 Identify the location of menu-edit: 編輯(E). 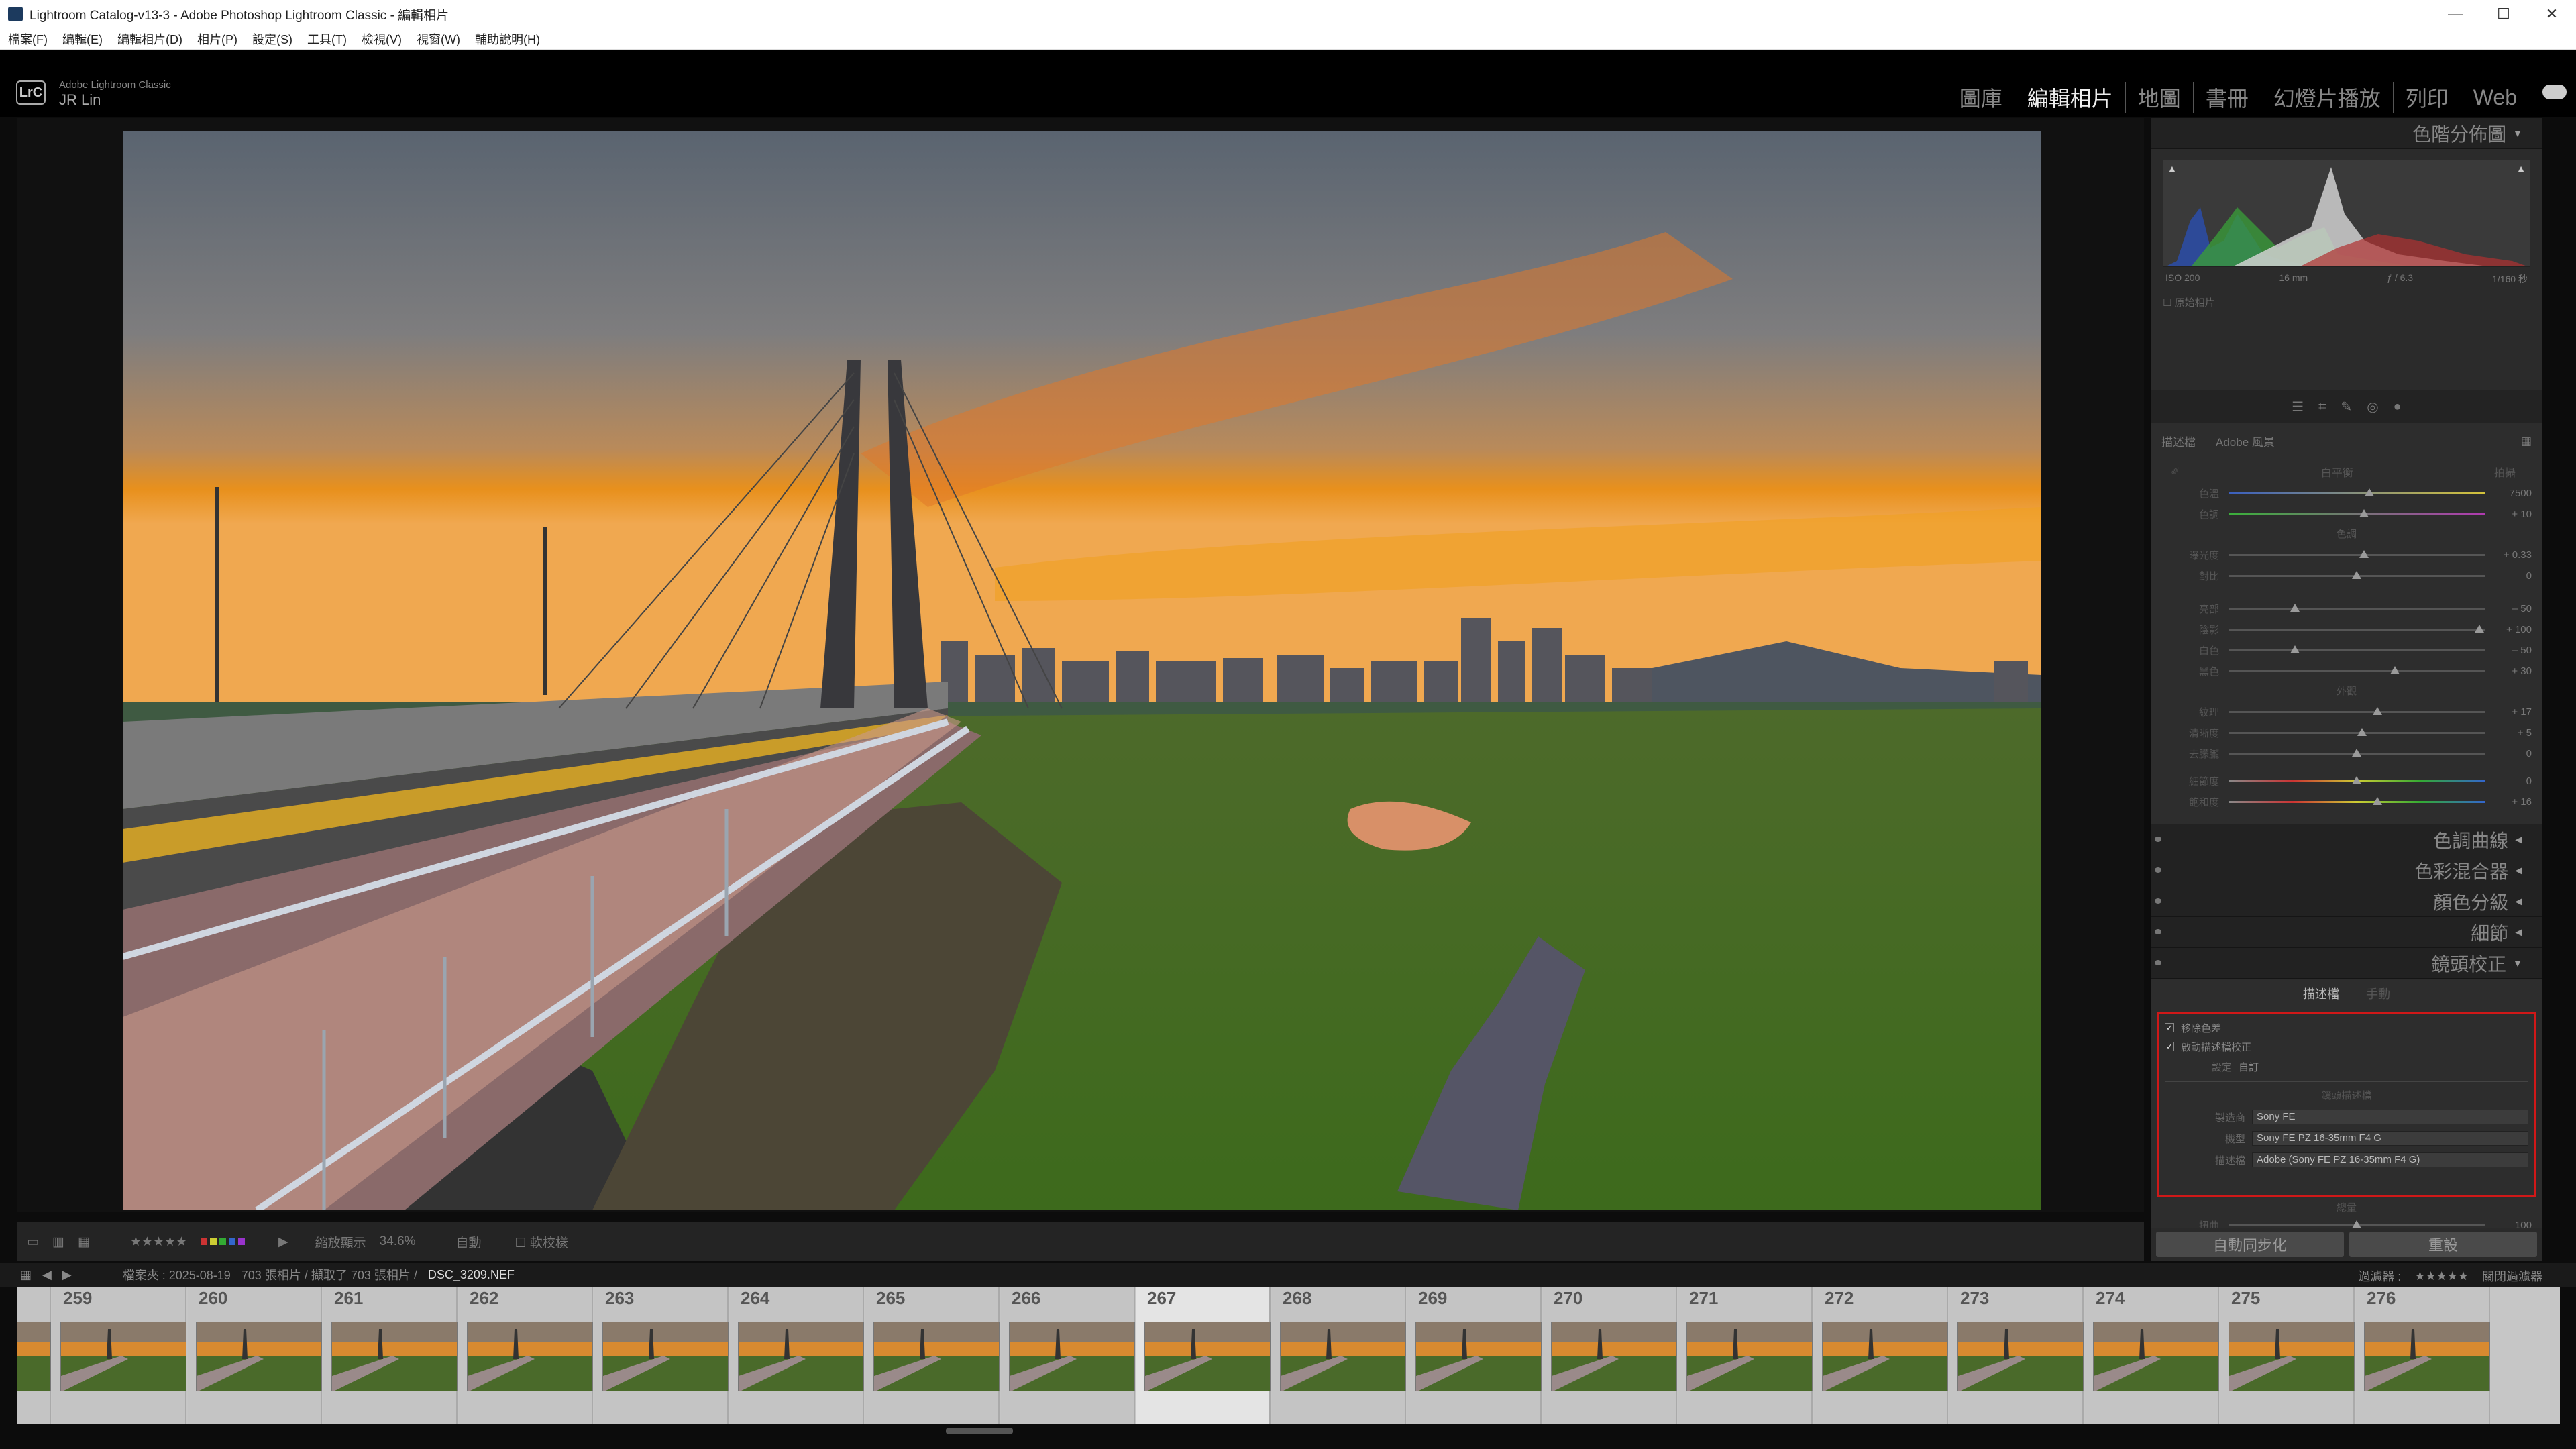
(82, 39).